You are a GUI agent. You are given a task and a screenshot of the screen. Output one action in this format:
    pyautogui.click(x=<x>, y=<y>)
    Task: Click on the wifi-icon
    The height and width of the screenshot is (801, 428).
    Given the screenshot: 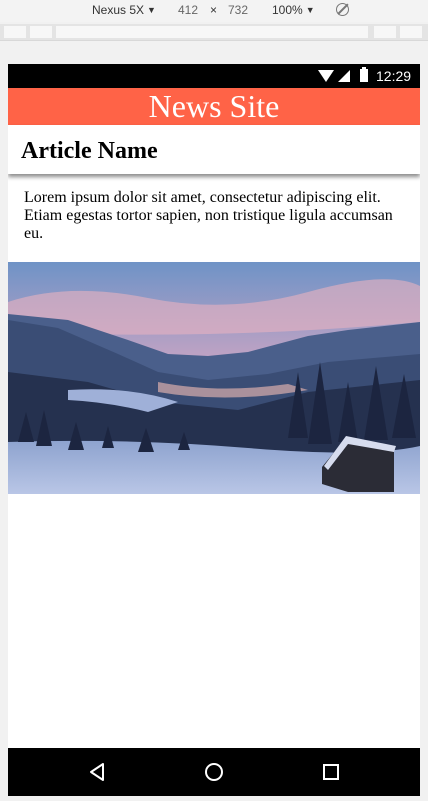 What is the action you would take?
    pyautogui.click(x=326, y=76)
    